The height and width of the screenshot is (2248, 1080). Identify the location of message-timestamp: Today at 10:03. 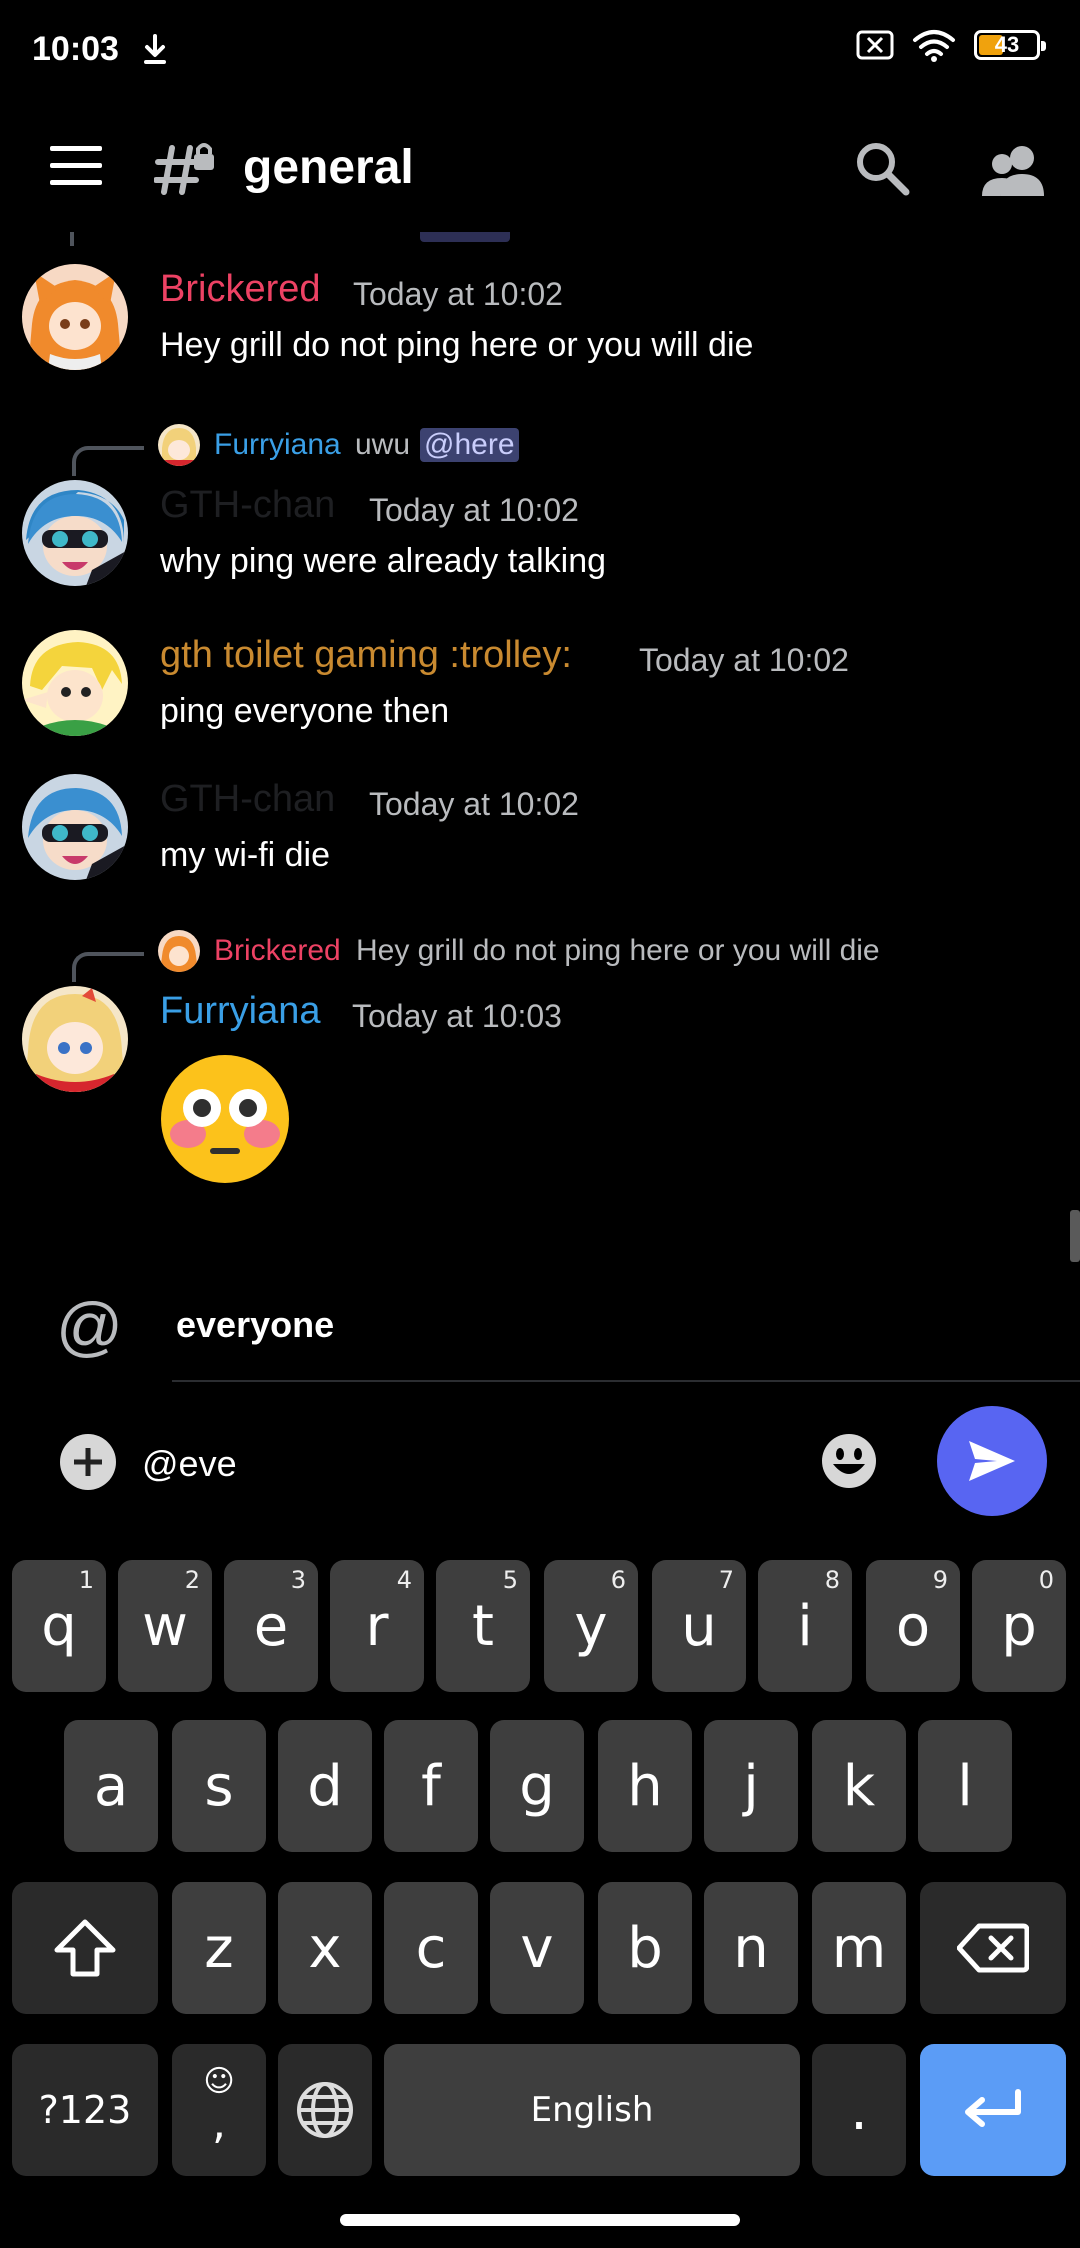
(457, 1016).